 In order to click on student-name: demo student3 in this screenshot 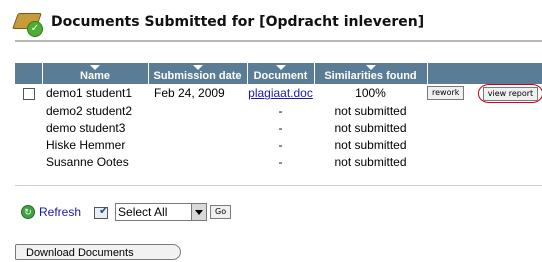, I will do `click(86, 128)`.